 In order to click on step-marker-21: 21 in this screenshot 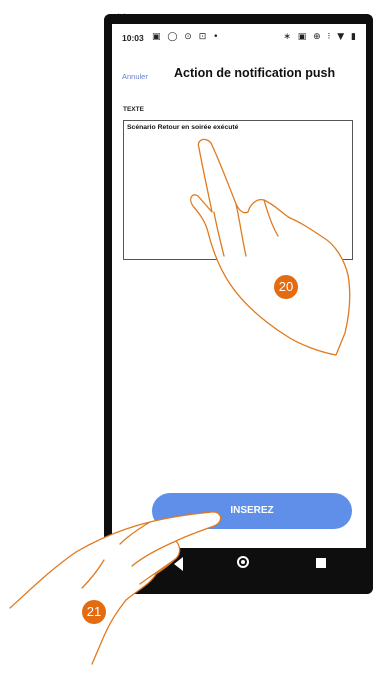, I will do `click(94, 612)`.